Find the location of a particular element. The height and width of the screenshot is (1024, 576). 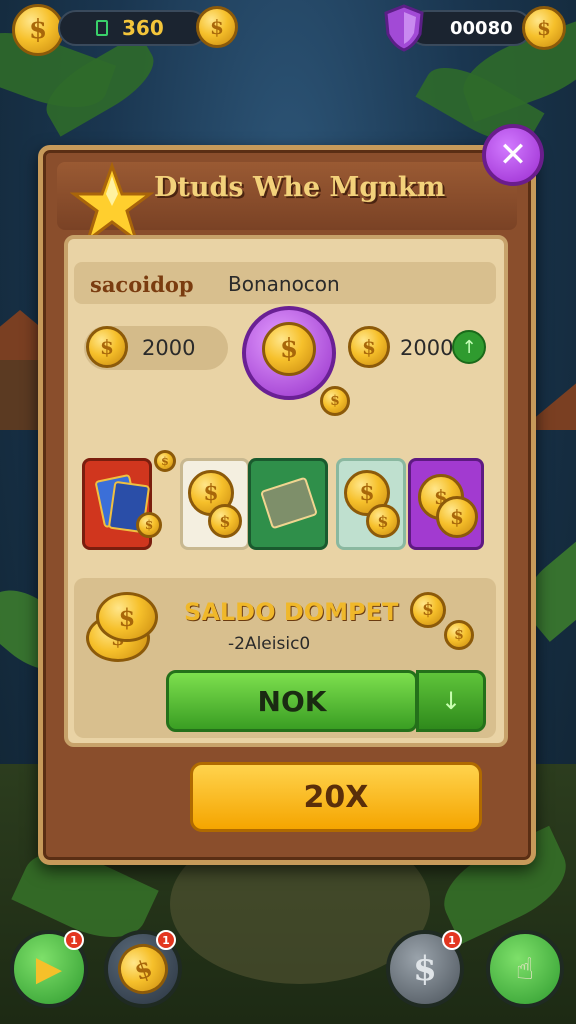

increase-button: ↑ is located at coordinates (469, 347).